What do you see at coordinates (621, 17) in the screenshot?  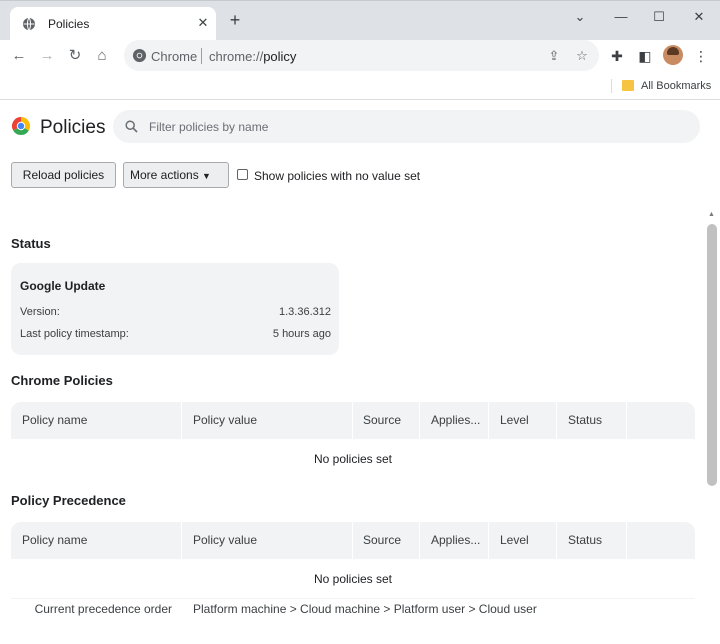 I see `minimize-icon: —` at bounding box center [621, 17].